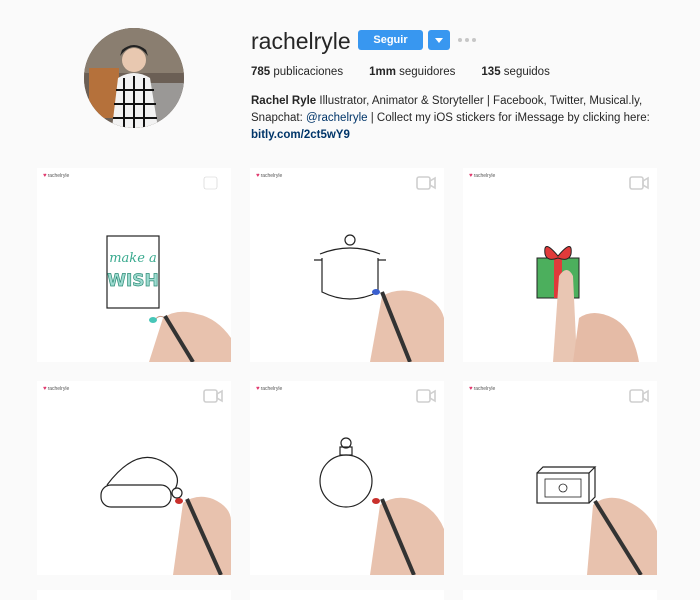 The image size is (700, 600). What do you see at coordinates (277, 118) in the screenshot?
I see `bio-line2-prefix: Snapchat:` at bounding box center [277, 118].